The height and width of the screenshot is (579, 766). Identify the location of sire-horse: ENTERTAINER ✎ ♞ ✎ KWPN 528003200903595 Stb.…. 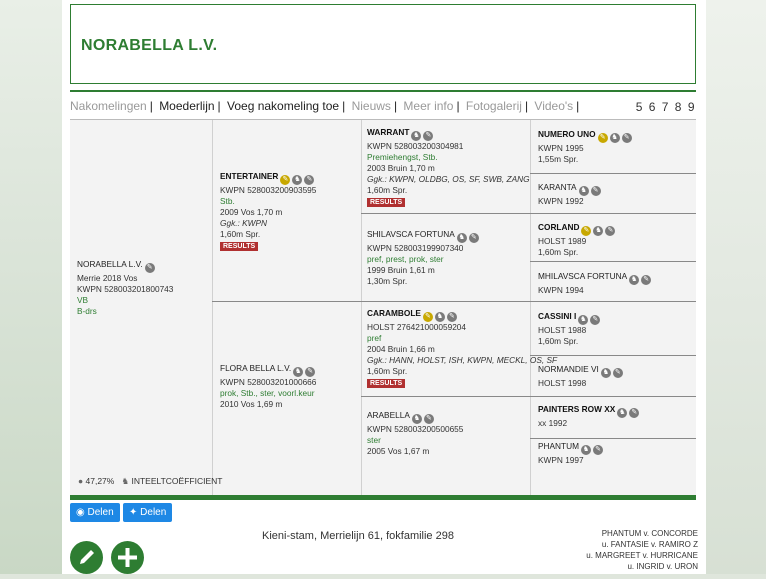
(268, 211).